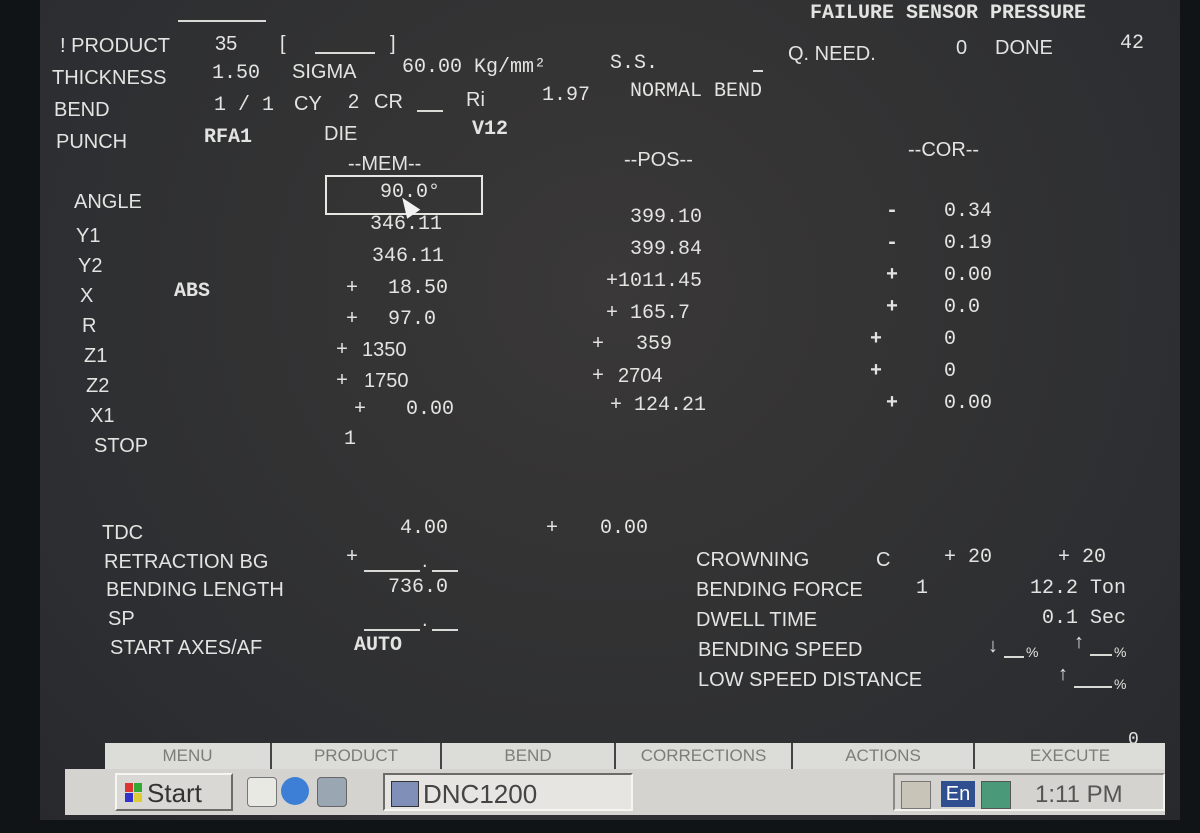 The width and height of the screenshot is (1200, 833). I want to click on retraction-bg-sign: +, so click(352, 557).